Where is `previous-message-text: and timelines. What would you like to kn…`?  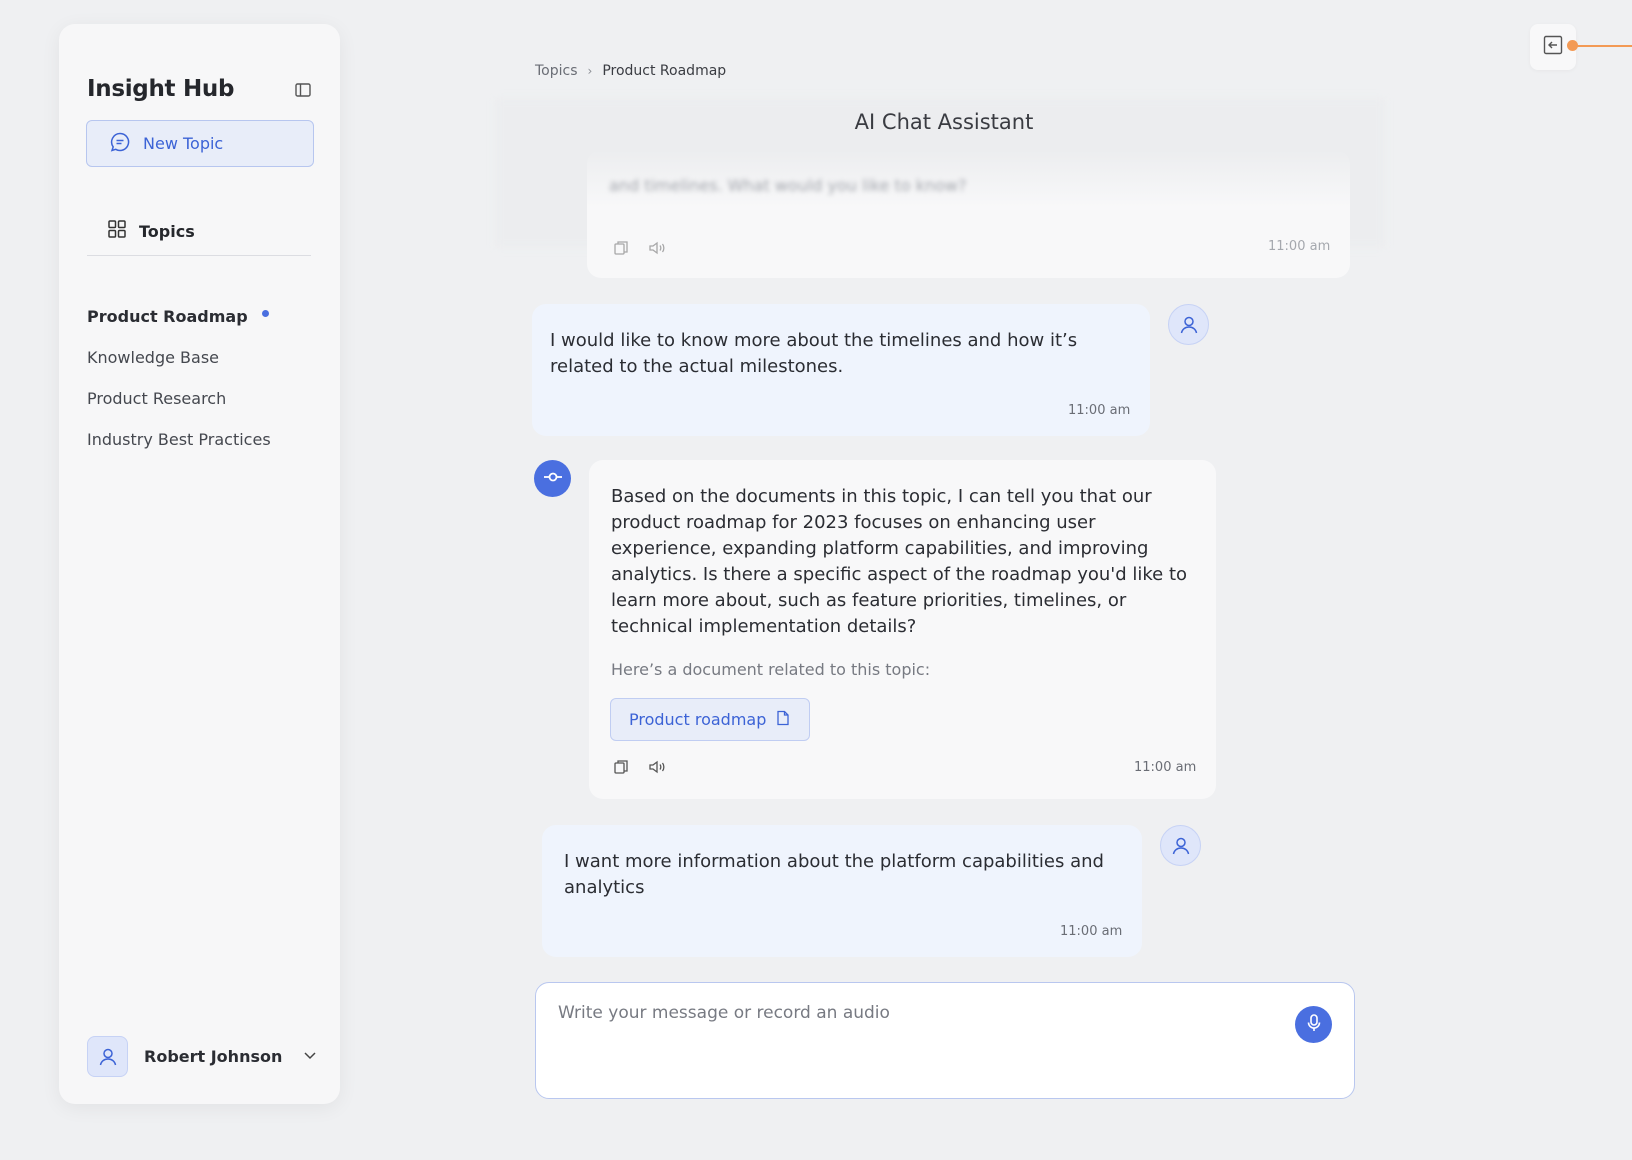
previous-message-text: and timelines. What would you like to kn… is located at coordinates (788, 185).